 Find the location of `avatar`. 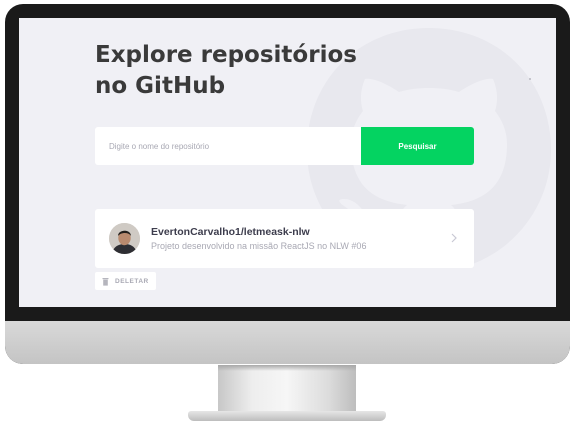

avatar is located at coordinates (124, 238).